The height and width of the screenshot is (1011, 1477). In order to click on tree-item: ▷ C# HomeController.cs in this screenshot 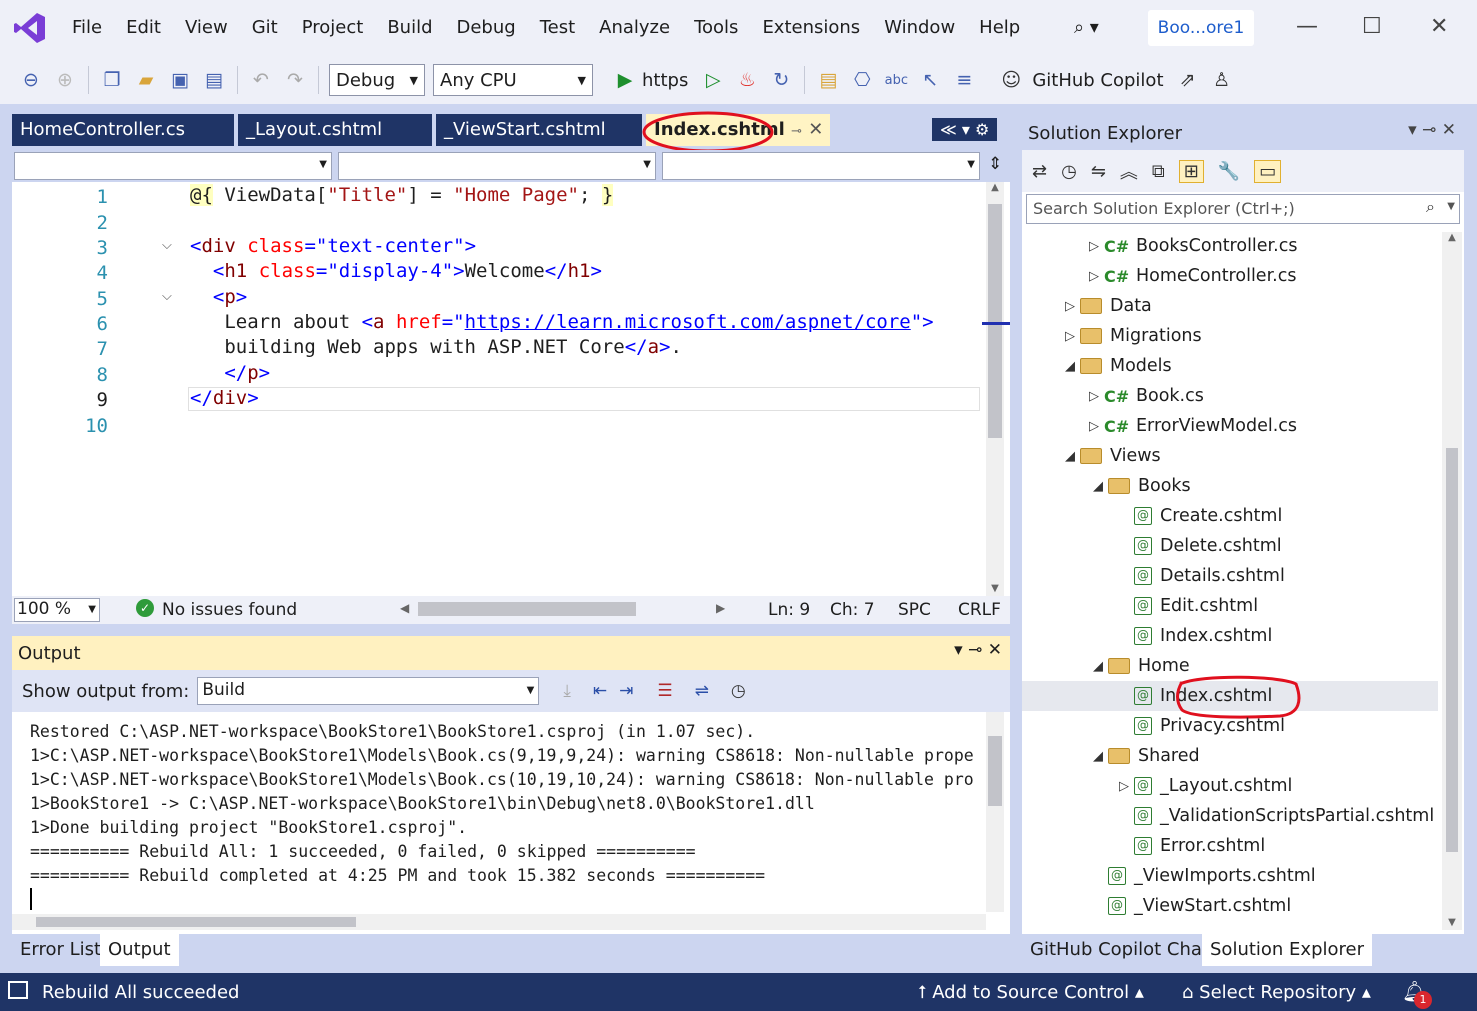, I will do `click(1190, 276)`.